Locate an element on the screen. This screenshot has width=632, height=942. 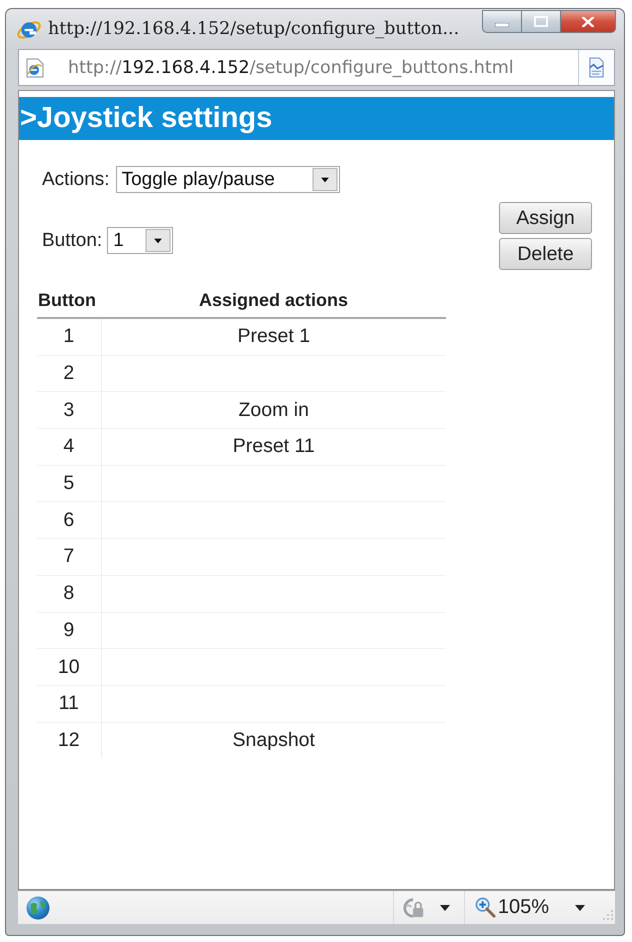
broken-page-icon is located at coordinates (596, 67).